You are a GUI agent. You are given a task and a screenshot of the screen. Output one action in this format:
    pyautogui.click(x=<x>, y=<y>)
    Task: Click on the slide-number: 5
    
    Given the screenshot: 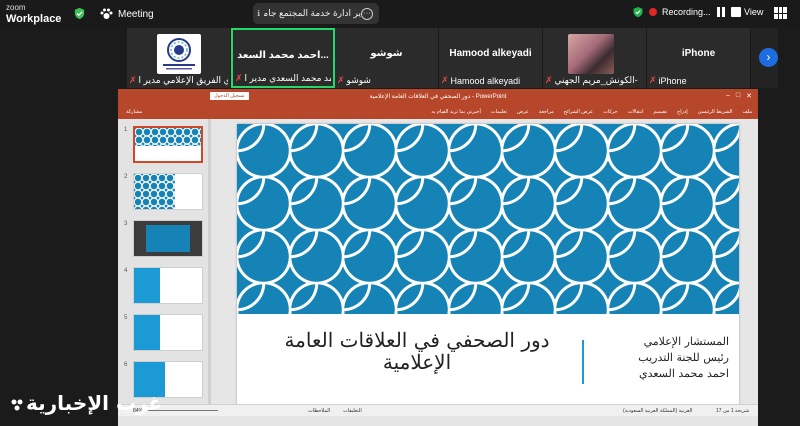 What is the action you would take?
    pyautogui.click(x=126, y=318)
    